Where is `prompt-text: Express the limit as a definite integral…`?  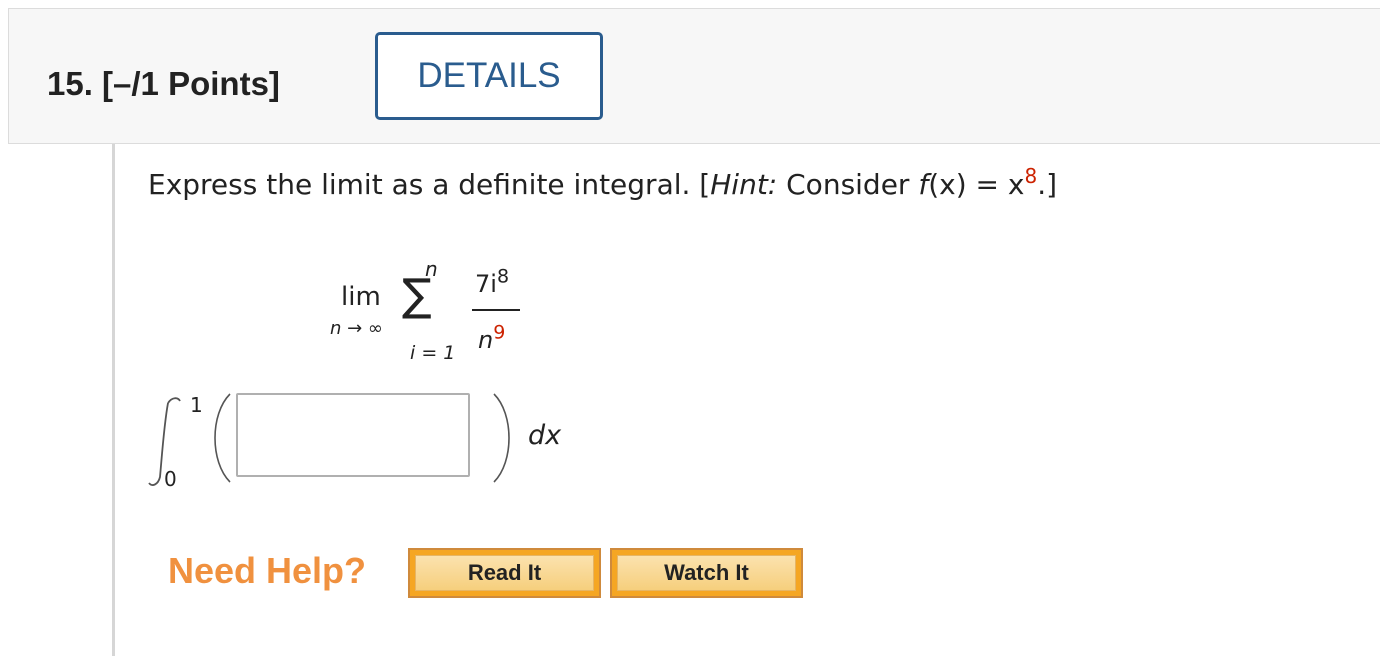 prompt-text: Express the limit as a definite integral… is located at coordinates (429, 184).